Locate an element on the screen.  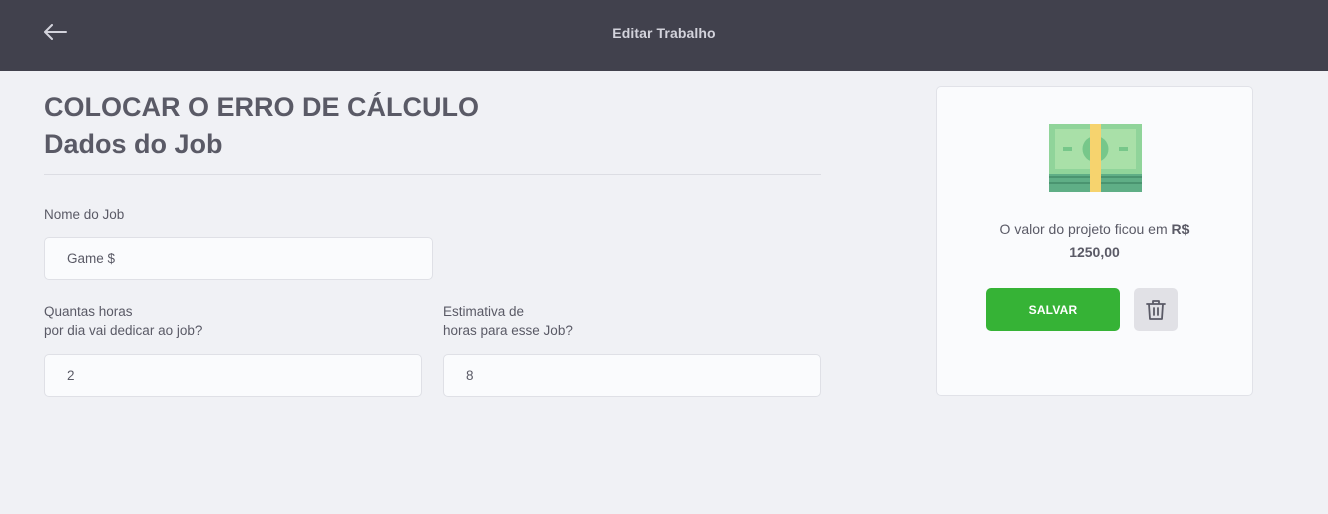
daily-hours-label-line1: Quantas horas is located at coordinates (88, 311).